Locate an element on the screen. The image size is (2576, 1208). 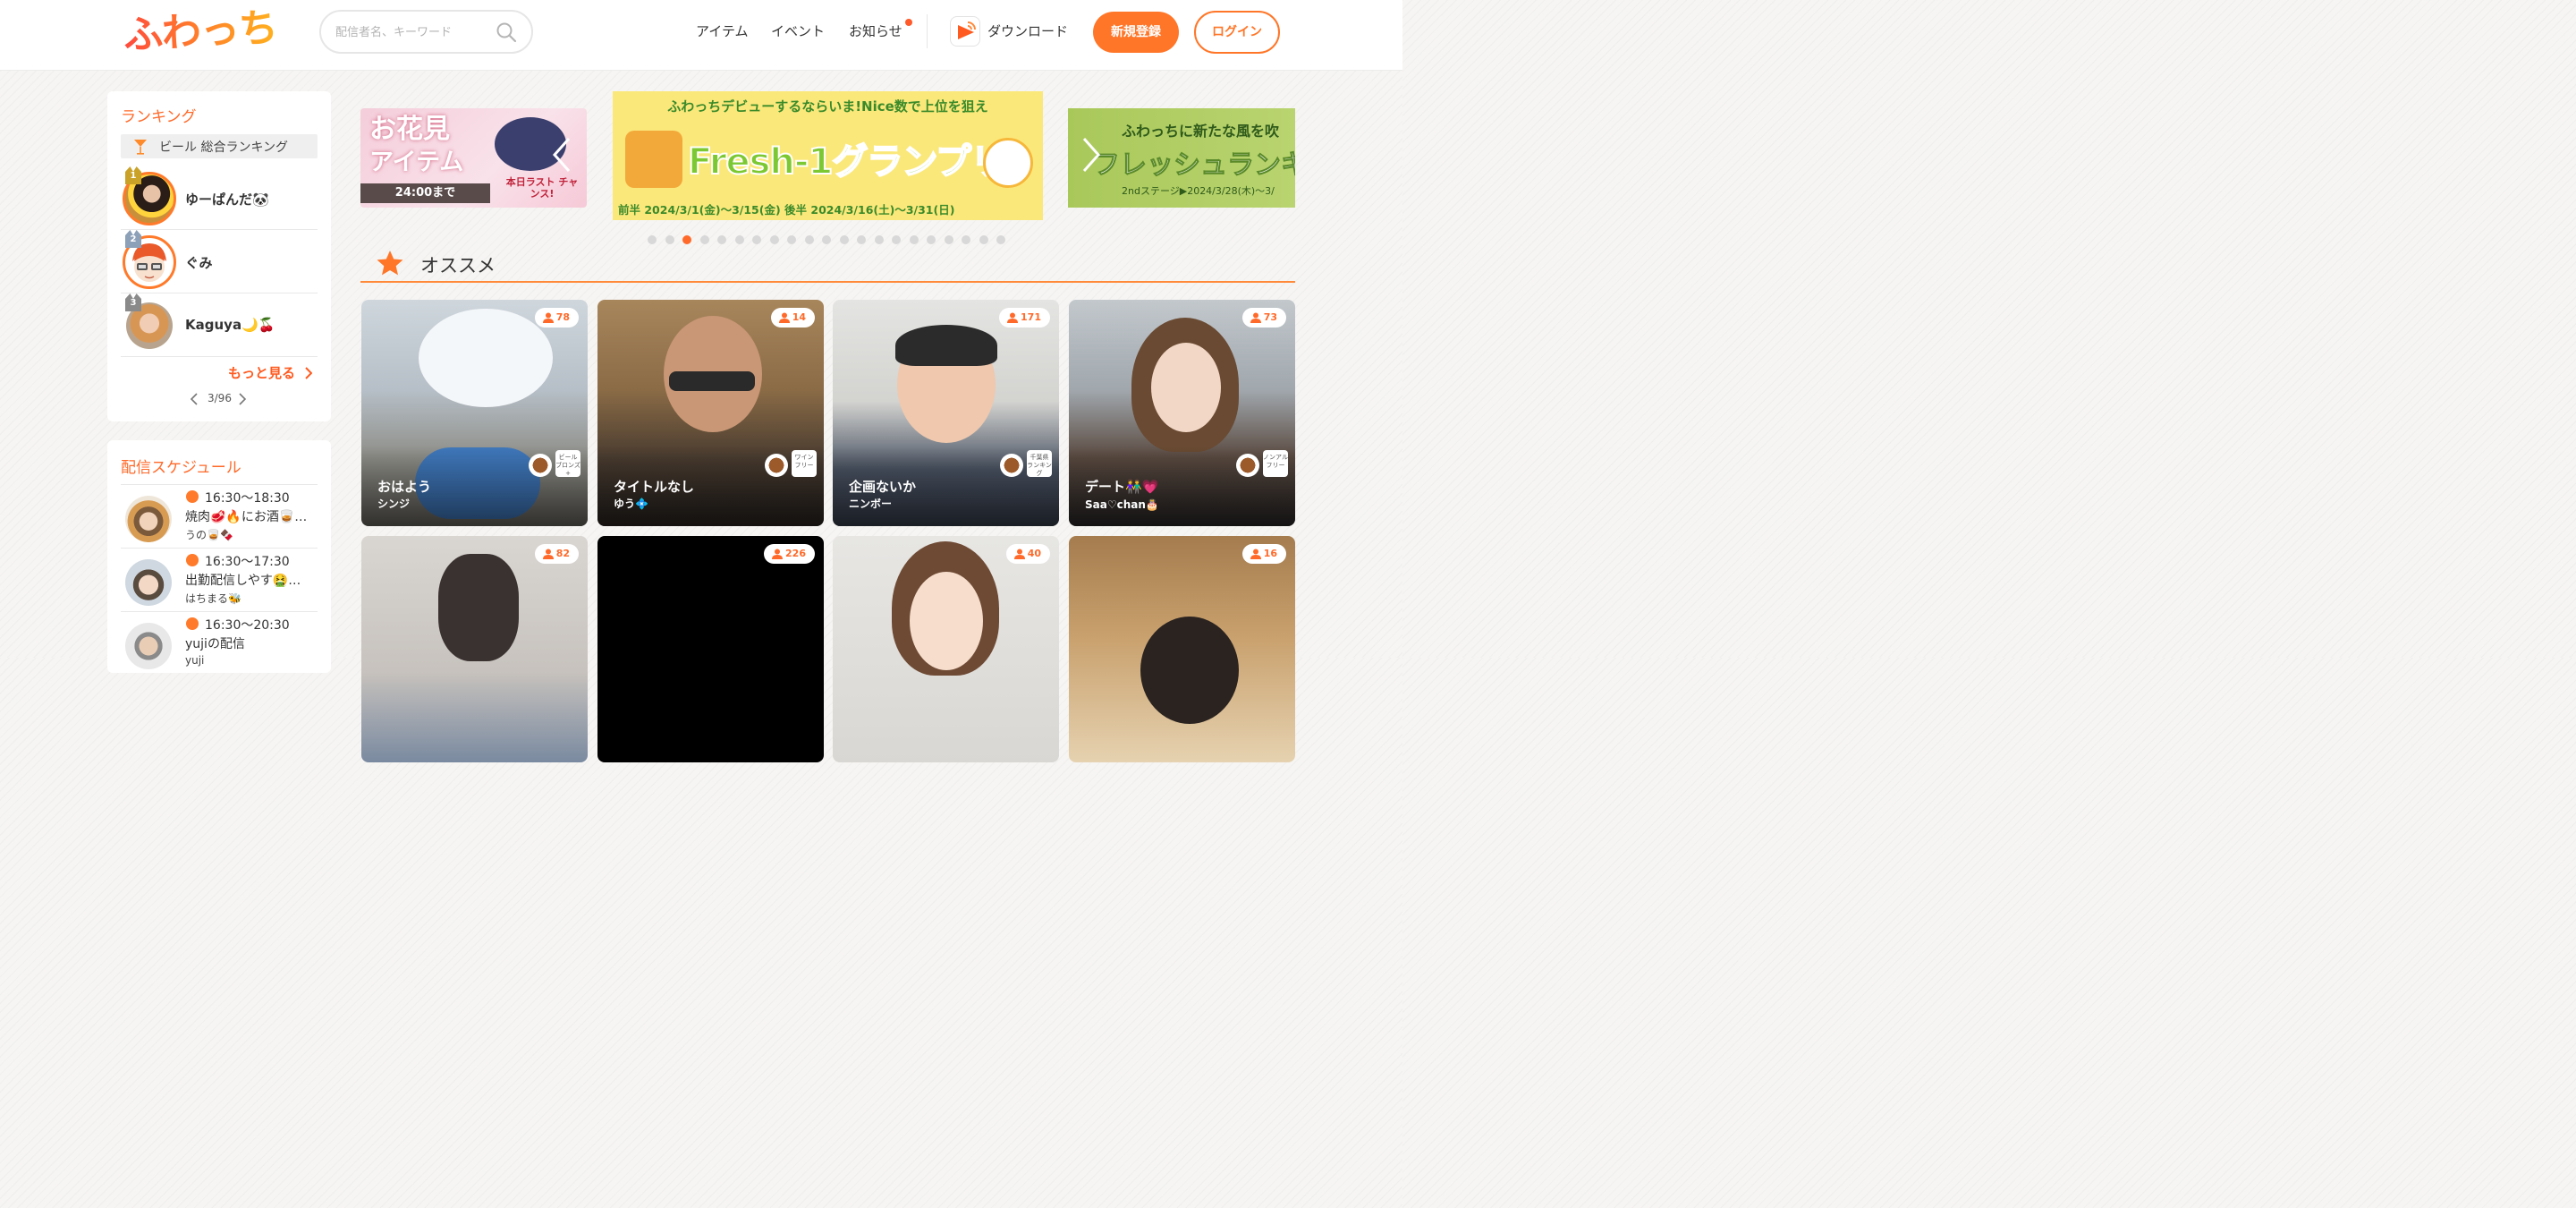
carousel-next-icon is located at coordinates (1091, 158).